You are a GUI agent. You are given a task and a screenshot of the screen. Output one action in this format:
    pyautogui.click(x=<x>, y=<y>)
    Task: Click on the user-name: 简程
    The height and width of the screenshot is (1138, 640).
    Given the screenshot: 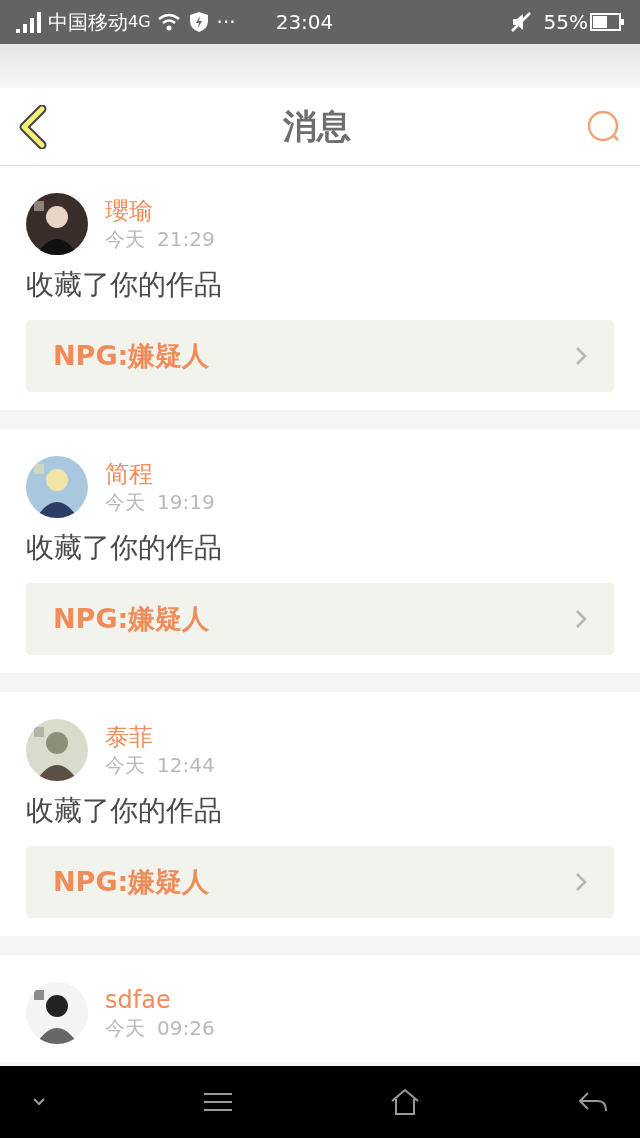 What is the action you would take?
    pyautogui.click(x=160, y=474)
    